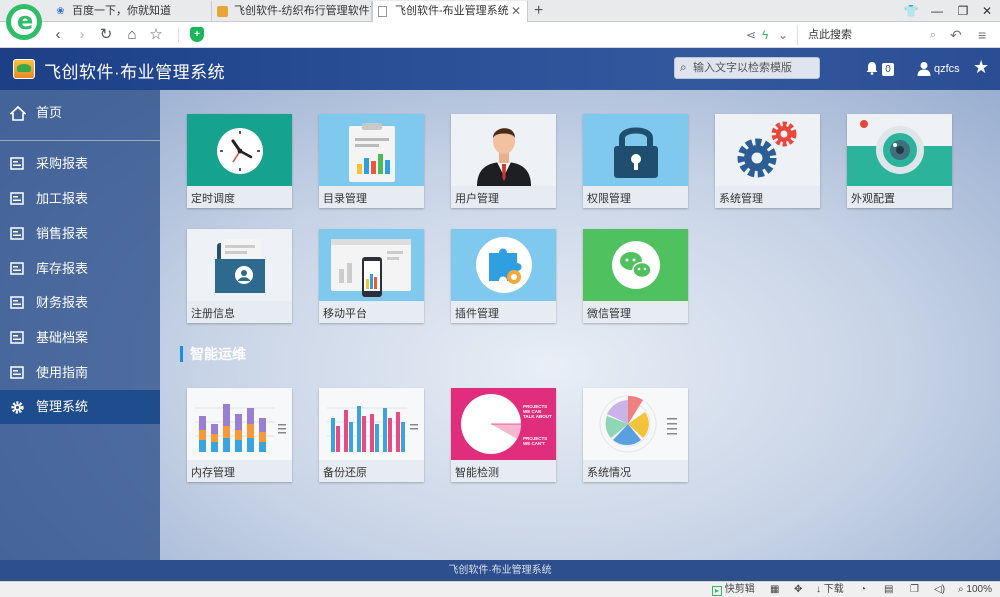 The image size is (1000, 597). Describe the element at coordinates (733, 590) in the screenshot. I see `screenshot-tool: ▸ 快剪辑` at that location.